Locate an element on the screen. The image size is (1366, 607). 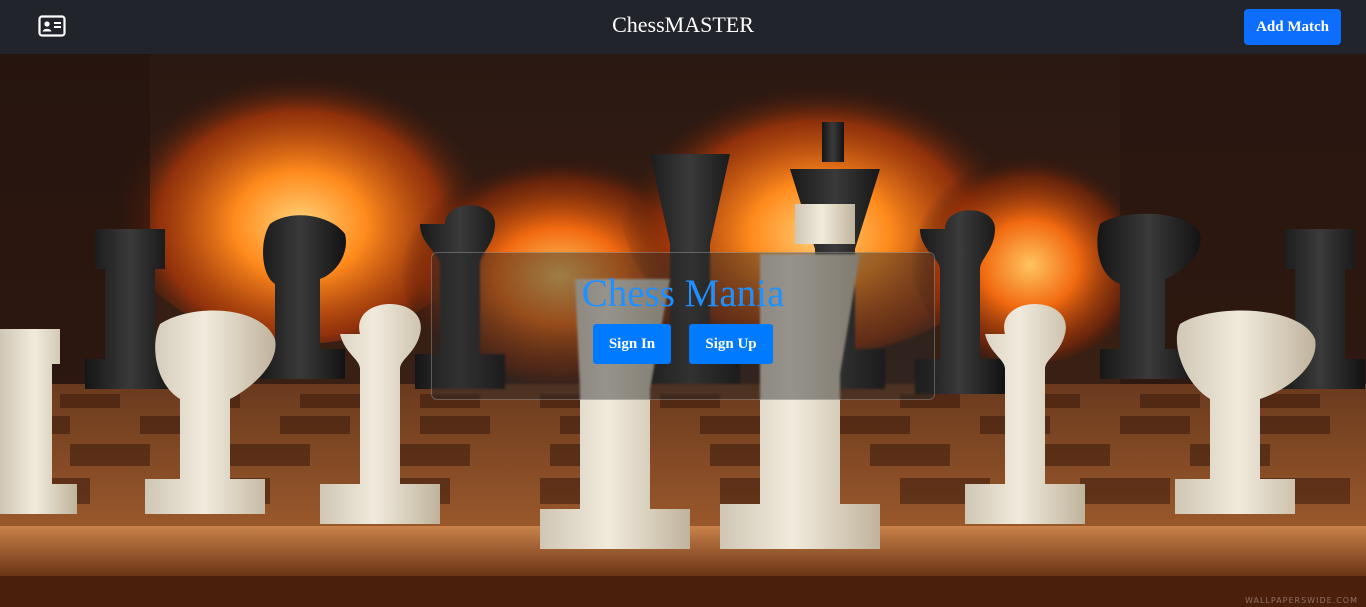
wallpaper-watermark: WALLPAPERSWIDE.COM is located at coordinates (1301, 600).